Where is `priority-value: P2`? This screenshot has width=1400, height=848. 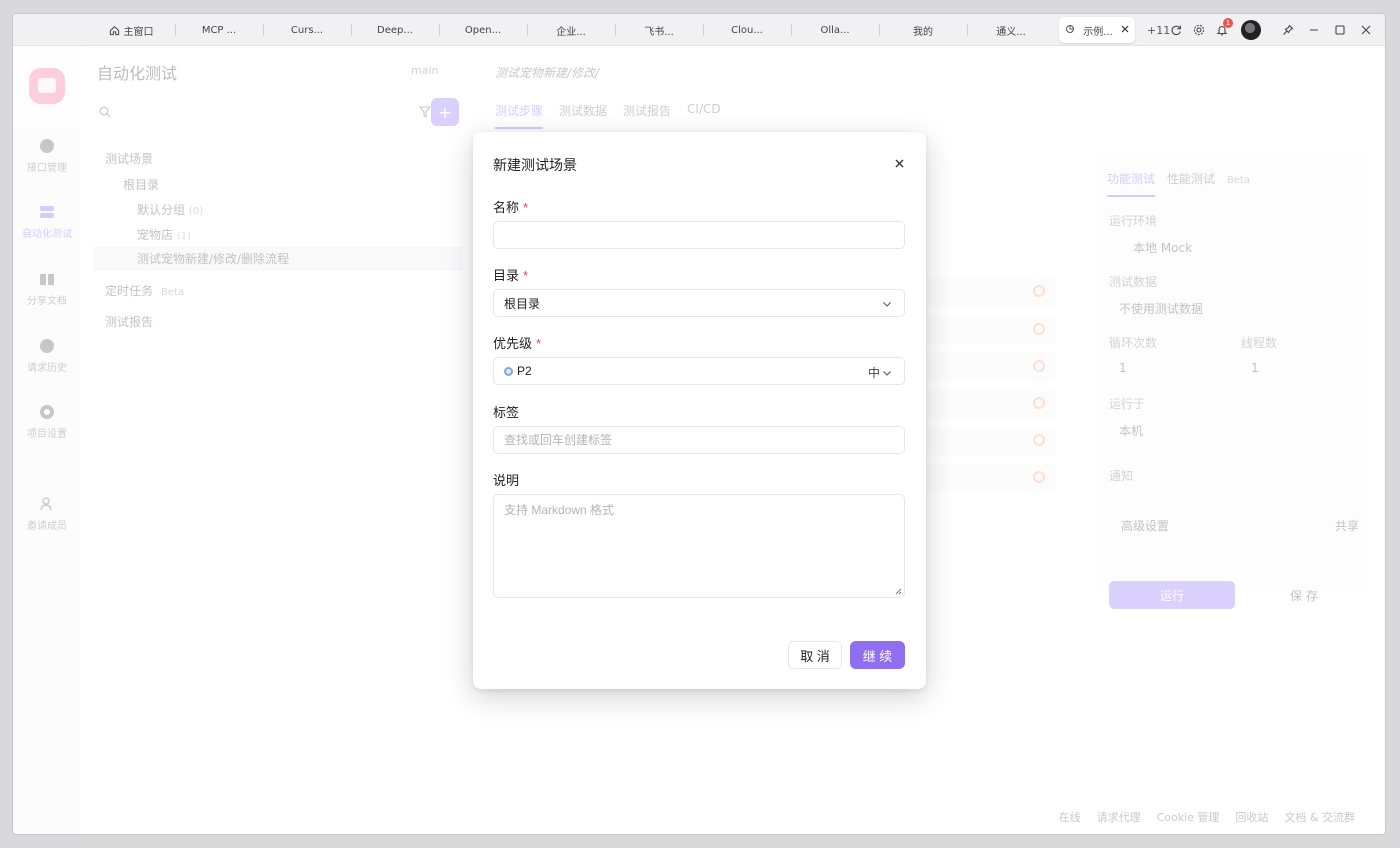
priority-value: P2 is located at coordinates (524, 371).